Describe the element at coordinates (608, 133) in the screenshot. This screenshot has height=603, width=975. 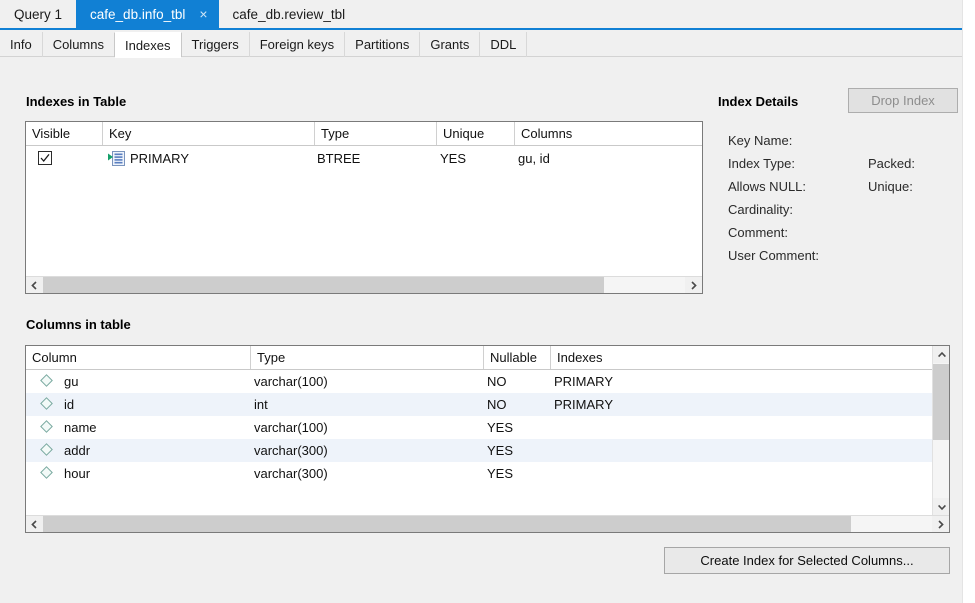
I see `indexes-header-columns: Columns` at that location.